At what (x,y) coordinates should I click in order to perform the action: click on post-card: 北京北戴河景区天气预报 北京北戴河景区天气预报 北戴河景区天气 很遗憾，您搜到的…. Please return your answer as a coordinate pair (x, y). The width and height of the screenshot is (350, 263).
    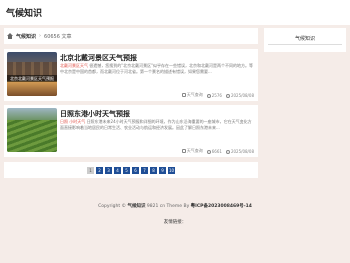
    Looking at the image, I should click on (131, 75).